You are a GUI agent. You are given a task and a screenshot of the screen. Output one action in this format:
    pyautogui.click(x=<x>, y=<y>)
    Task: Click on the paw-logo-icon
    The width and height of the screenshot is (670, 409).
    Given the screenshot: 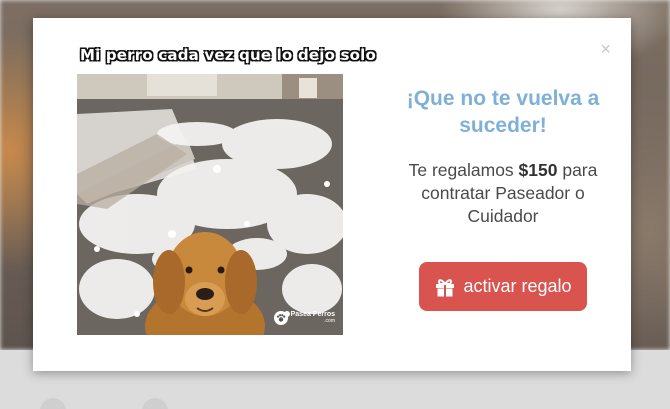 What is the action you would take?
    pyautogui.click(x=280, y=318)
    